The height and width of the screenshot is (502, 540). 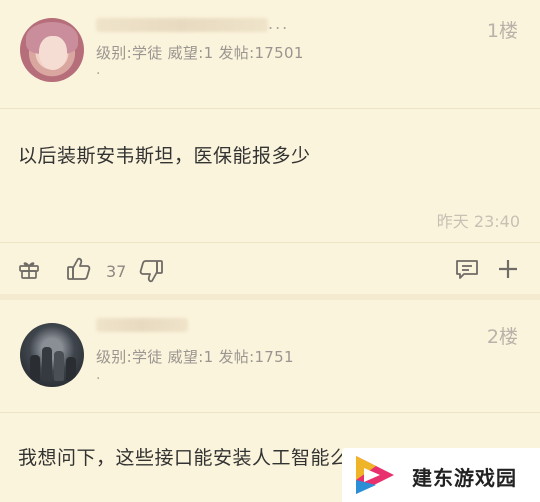 What do you see at coordinates (200, 53) in the screenshot?
I see `user-meta: 级别:学徒 威望:1 发帖:17501` at bounding box center [200, 53].